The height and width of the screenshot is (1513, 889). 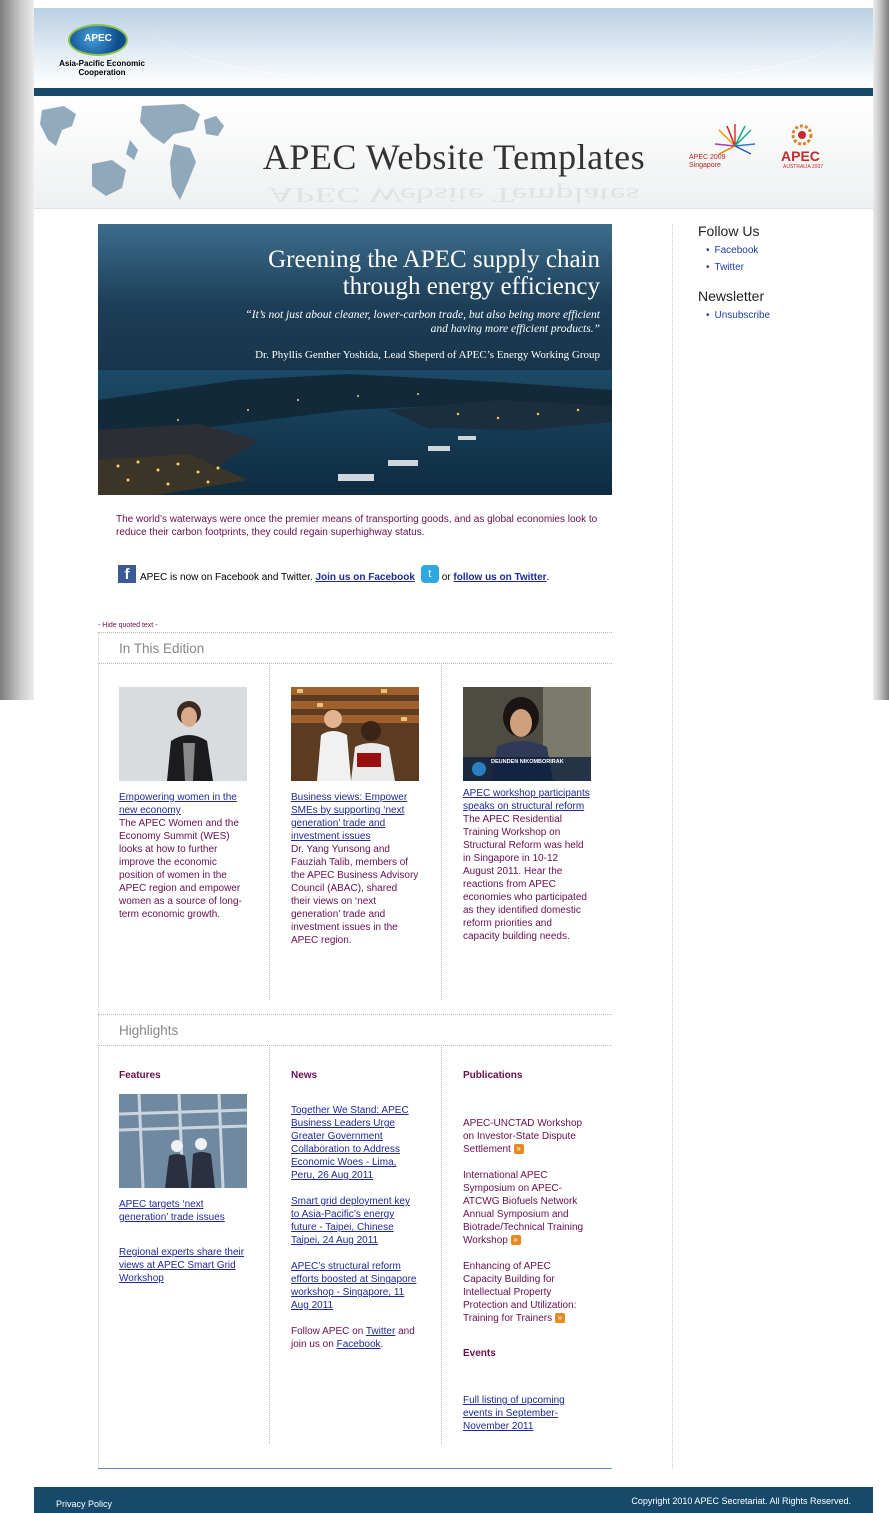 I want to click on interview-video-thumb: DEUNDEN NIKOMBORIRAK, so click(x=527, y=734).